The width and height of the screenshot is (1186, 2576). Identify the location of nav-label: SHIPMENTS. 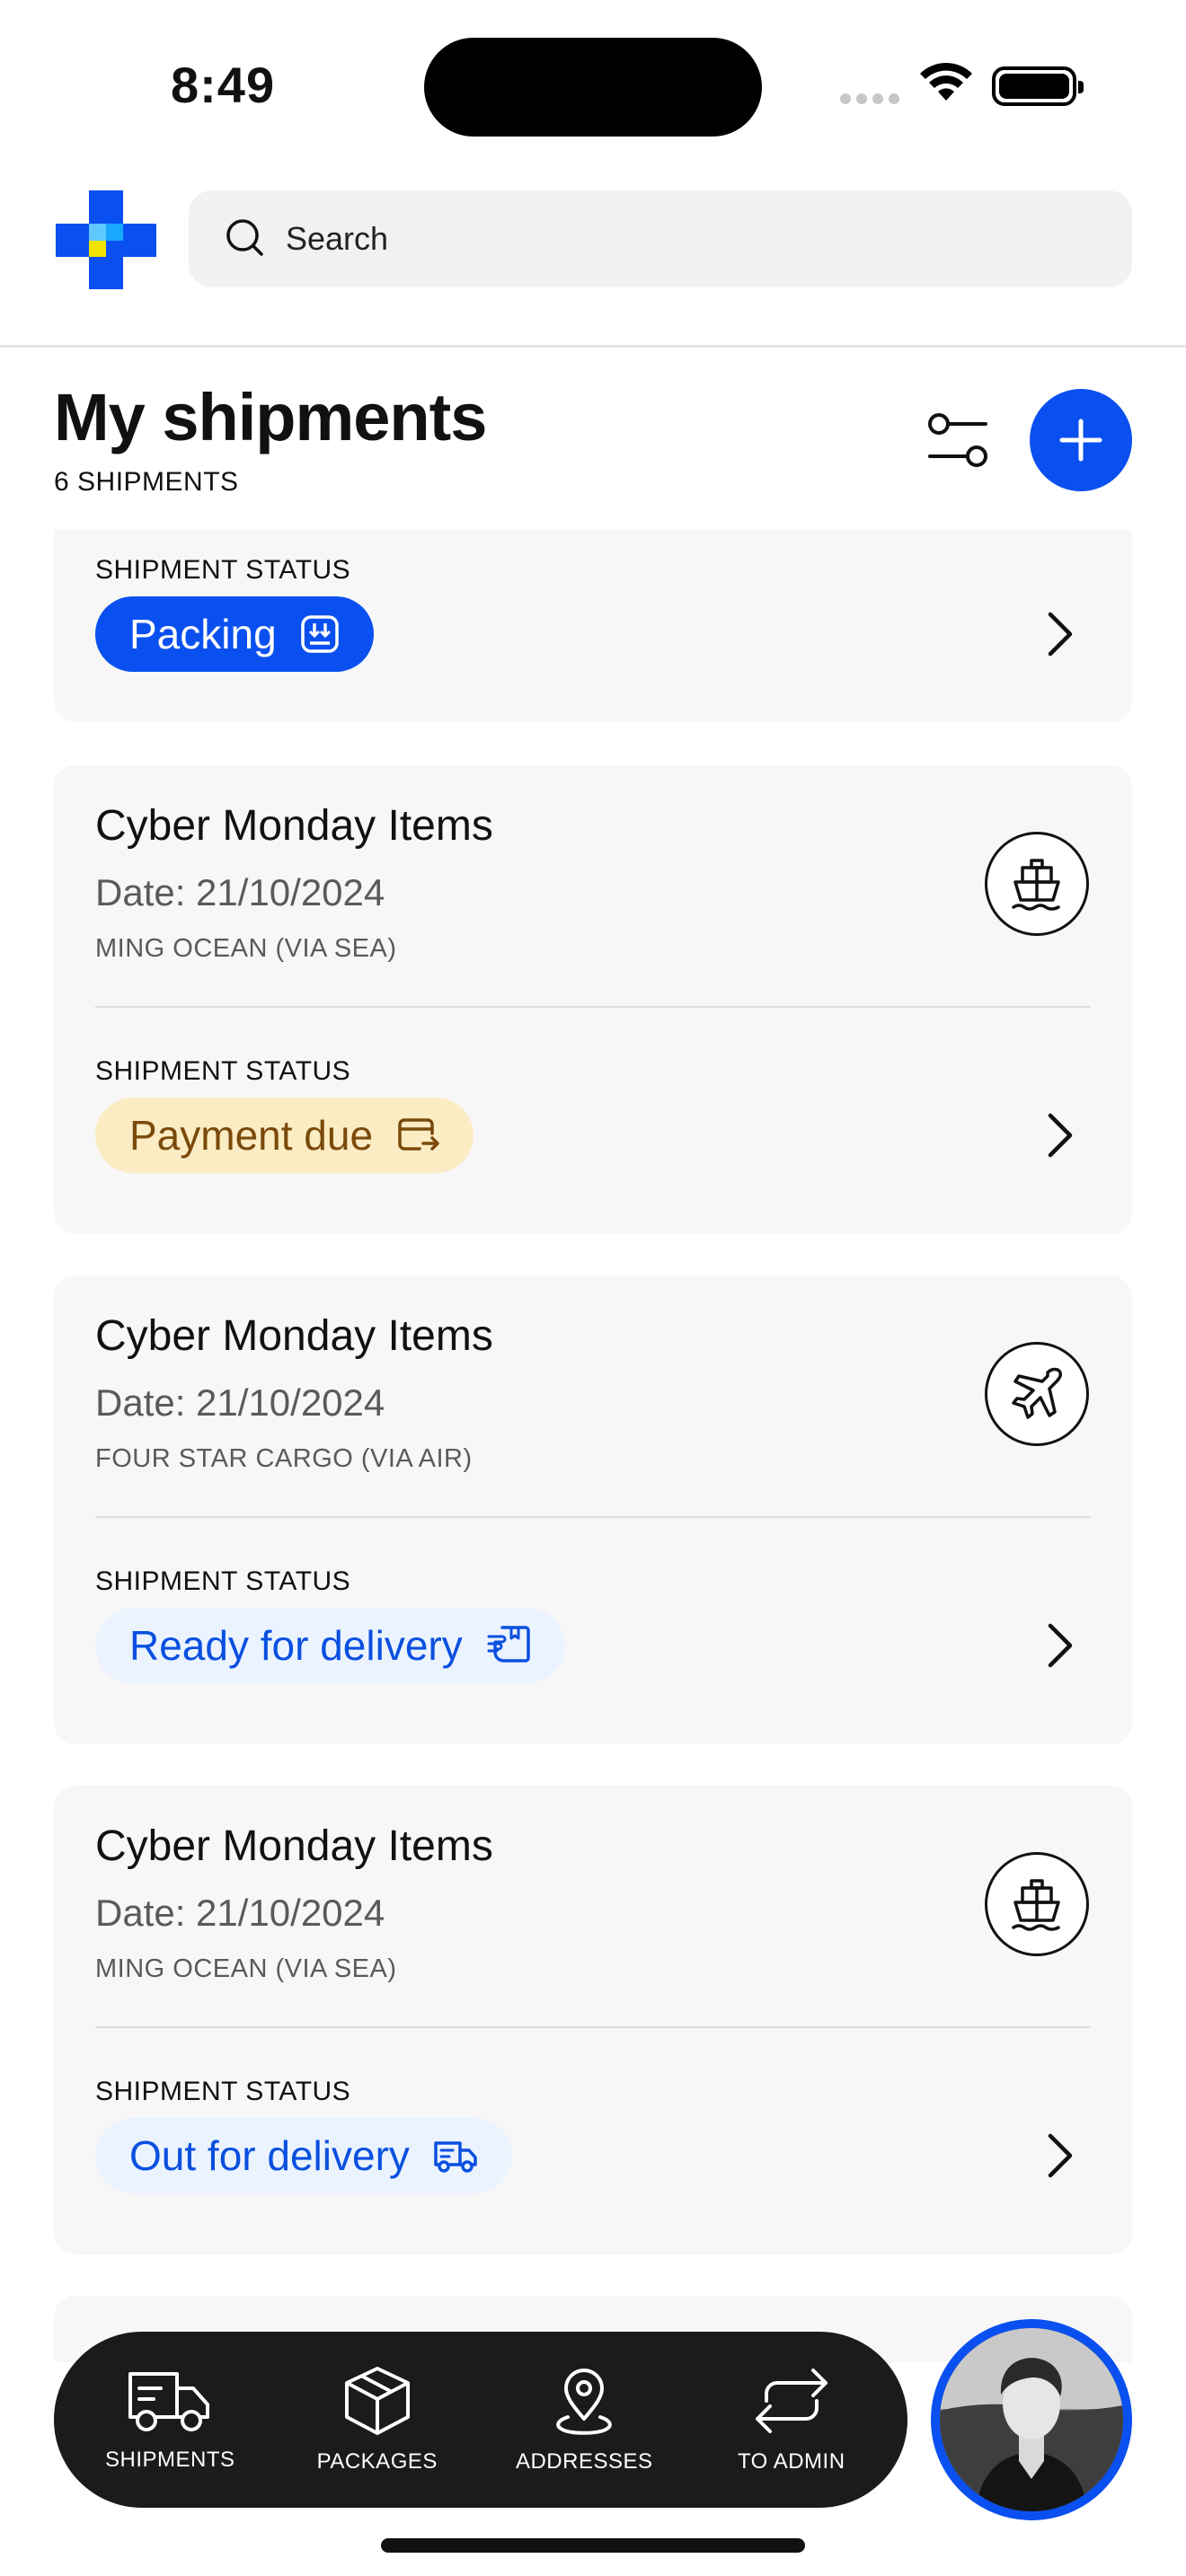
(169, 2460).